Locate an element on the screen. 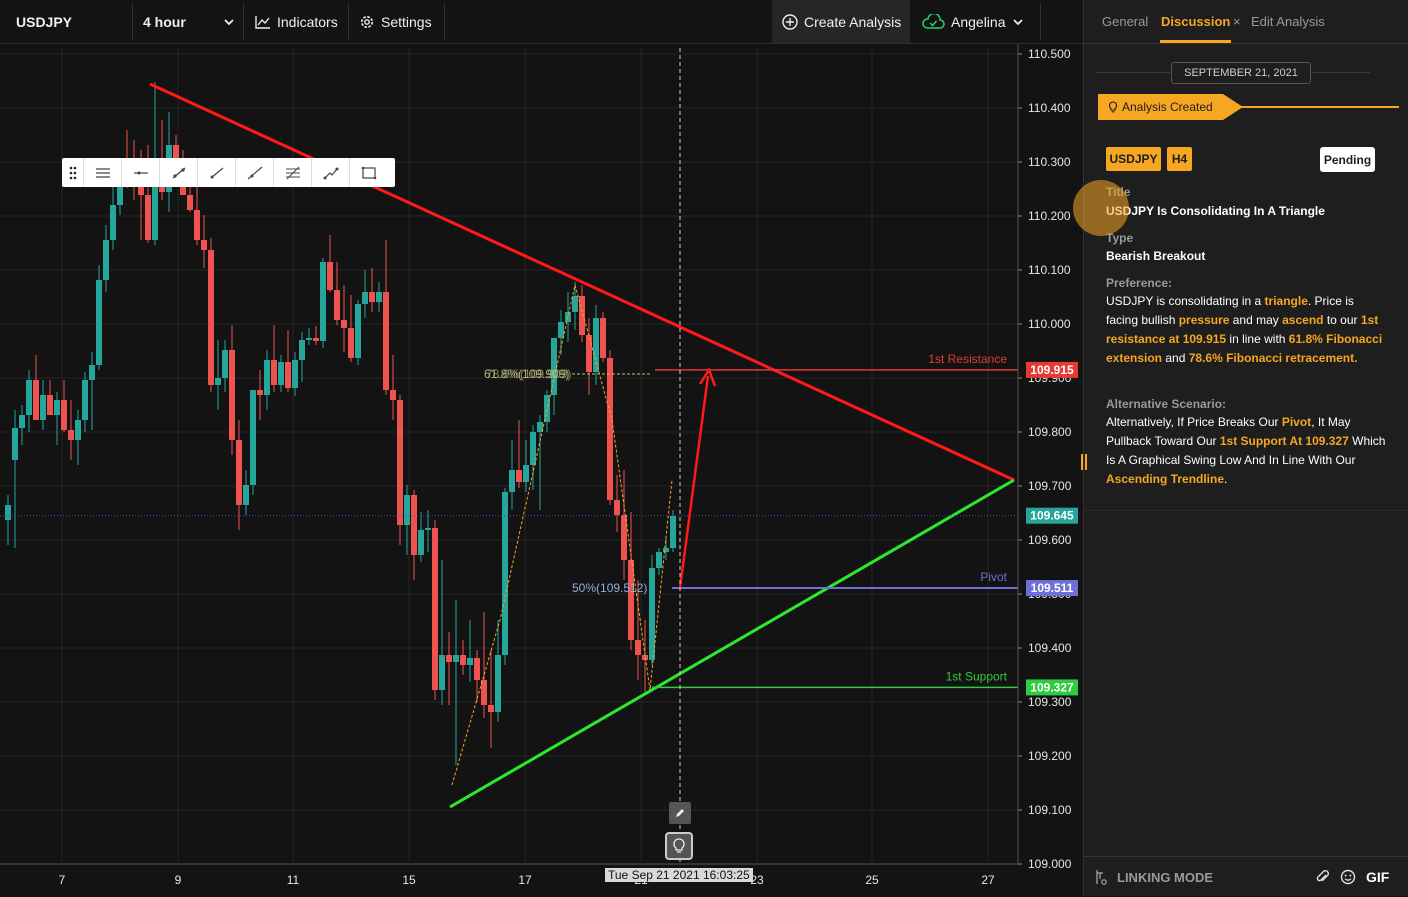 The width and height of the screenshot is (1408, 897). linking-mode-icon is located at coordinates (1103, 878).